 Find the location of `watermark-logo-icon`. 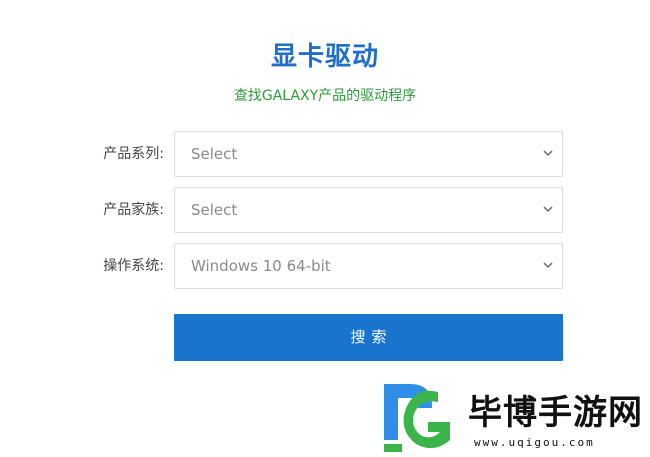

watermark-logo-icon is located at coordinates (417, 418).